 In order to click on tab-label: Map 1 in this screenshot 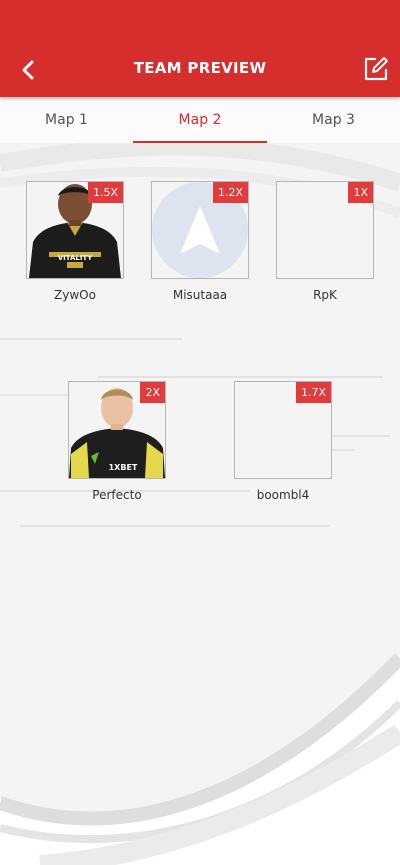, I will do `click(66, 120)`.